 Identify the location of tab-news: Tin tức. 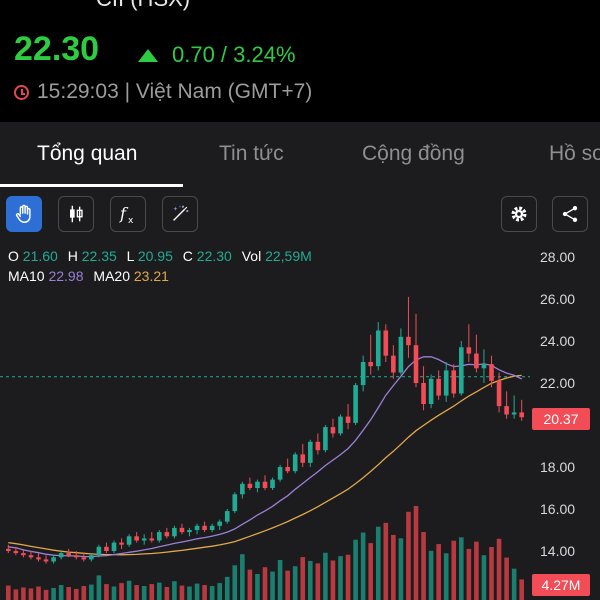
(251, 154).